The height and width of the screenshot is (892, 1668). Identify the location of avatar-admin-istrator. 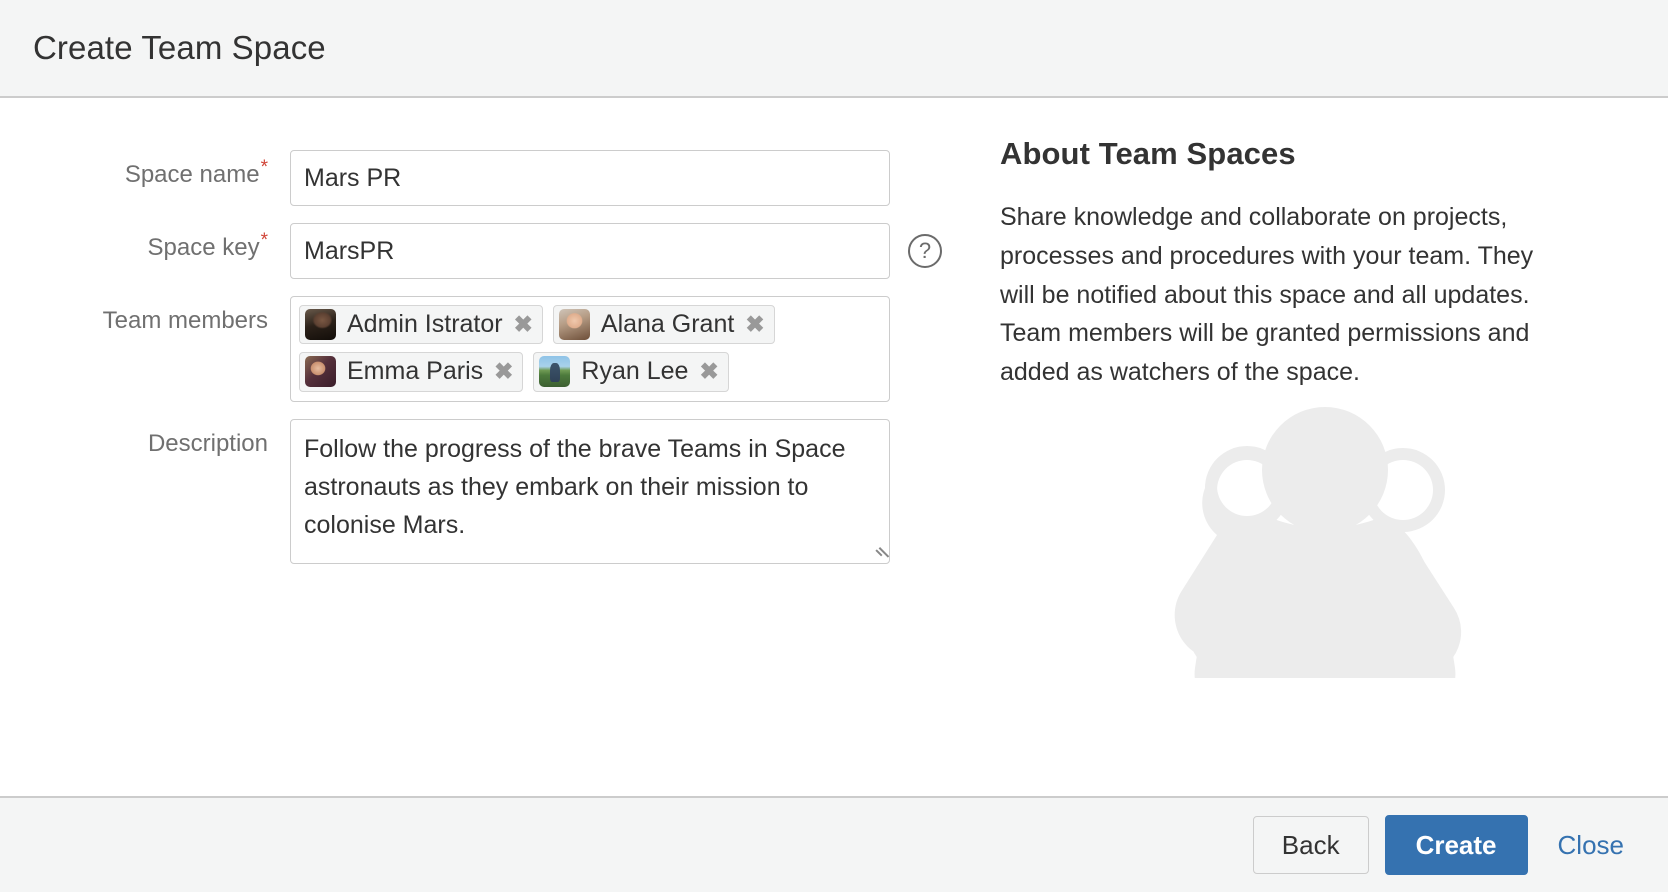
(320, 325).